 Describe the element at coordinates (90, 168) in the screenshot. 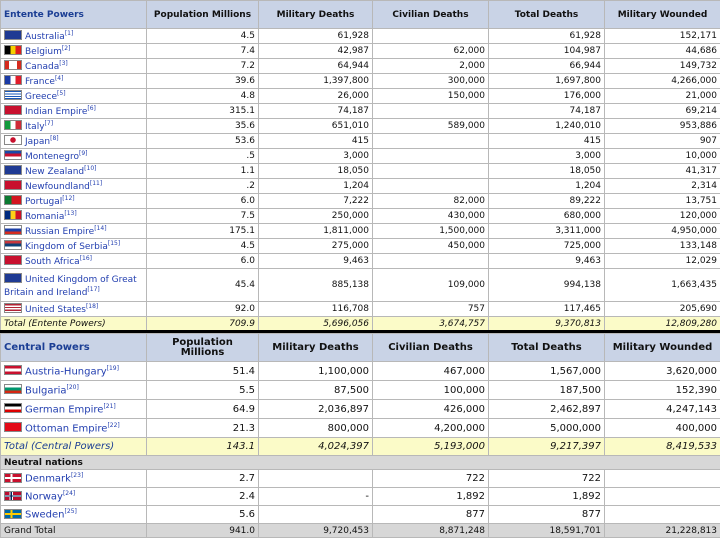

I see `reference-link: [10]` at that location.